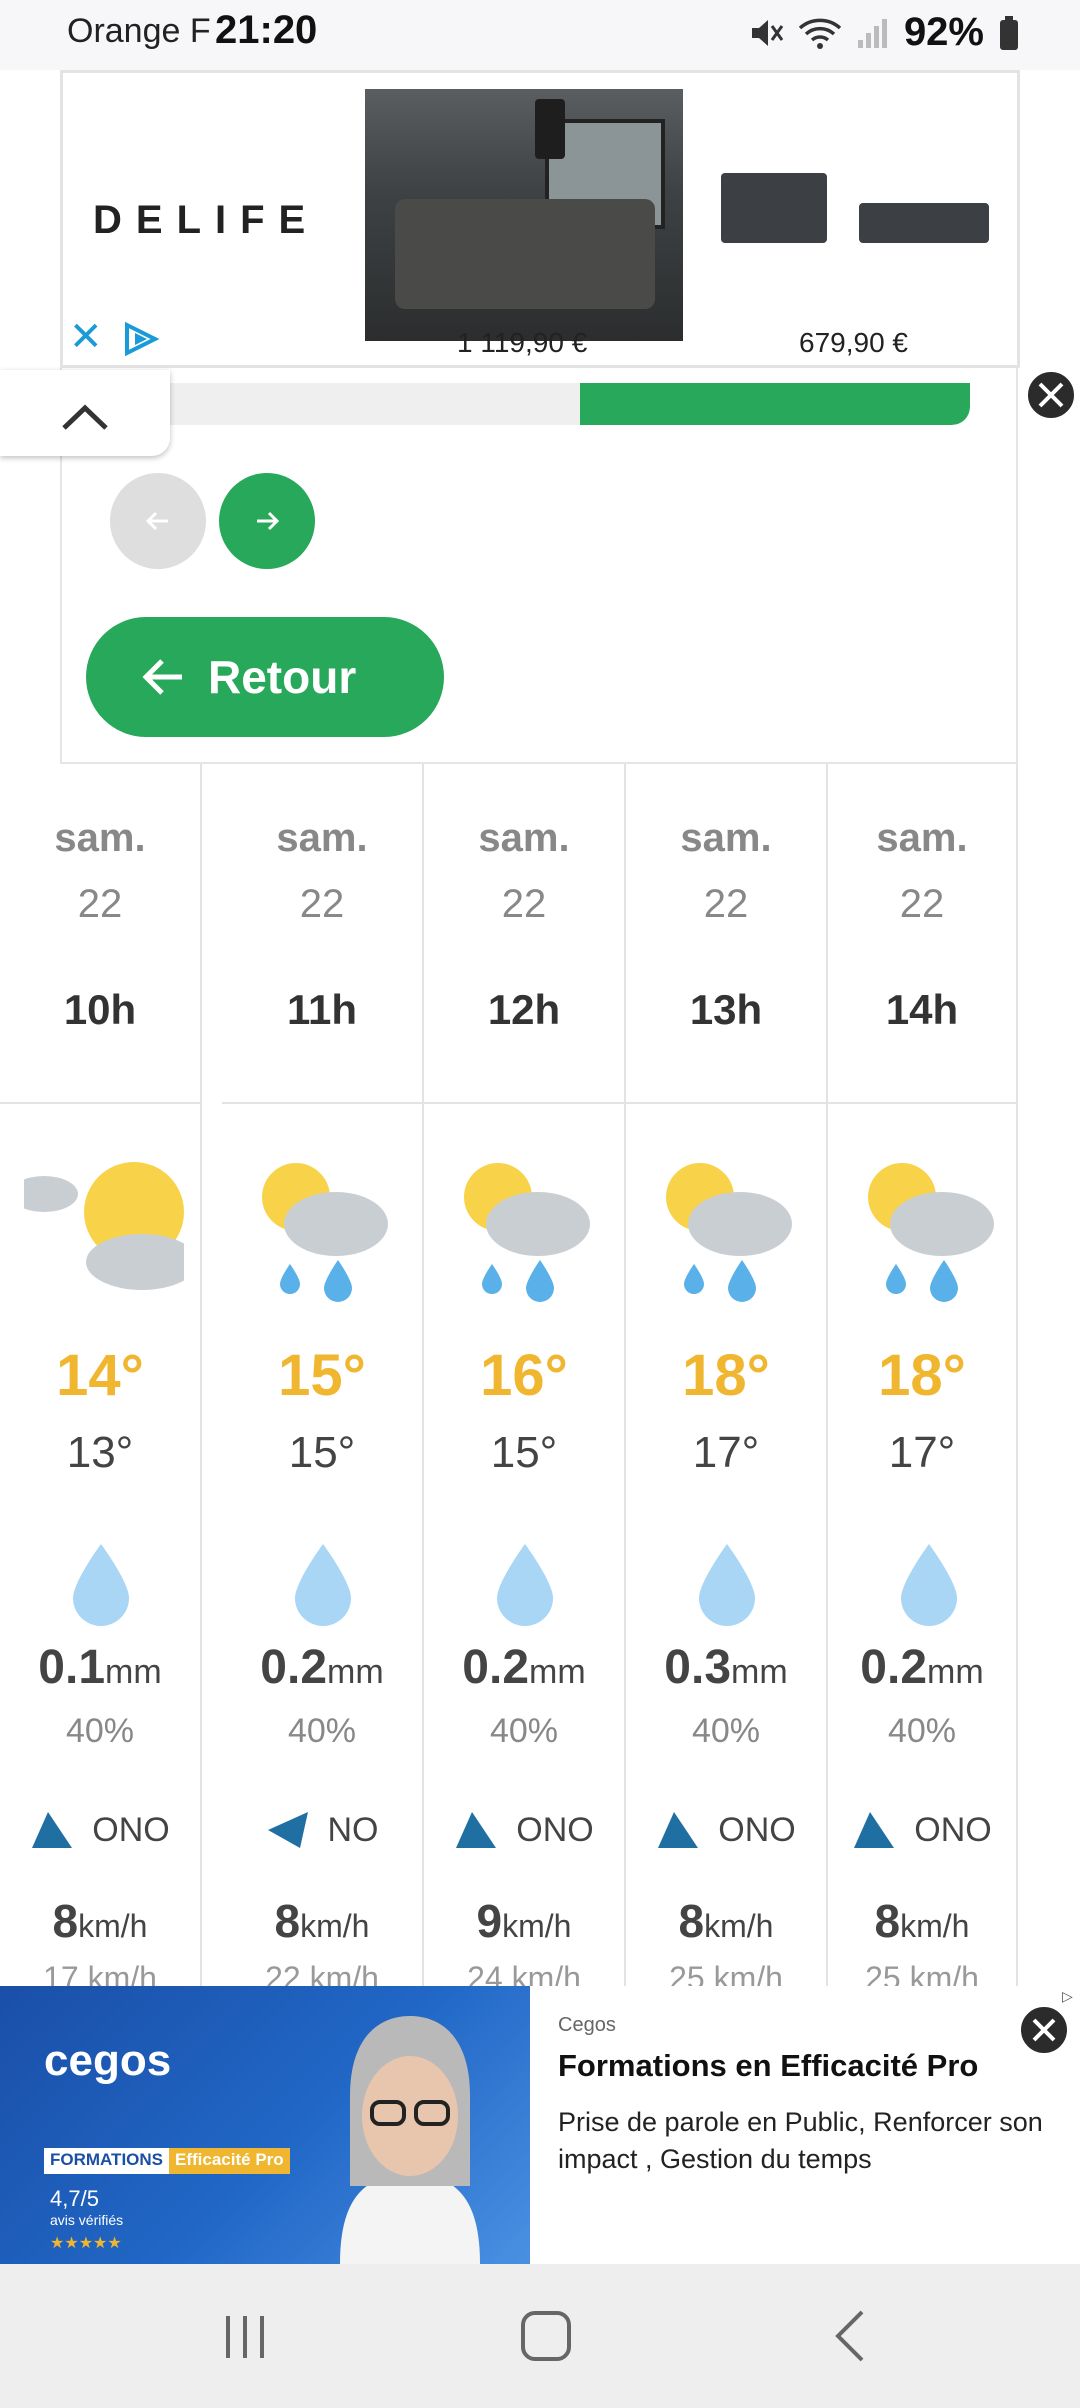 This screenshot has height=2408, width=1080. I want to click on hour-label: 13h, so click(726, 1009).